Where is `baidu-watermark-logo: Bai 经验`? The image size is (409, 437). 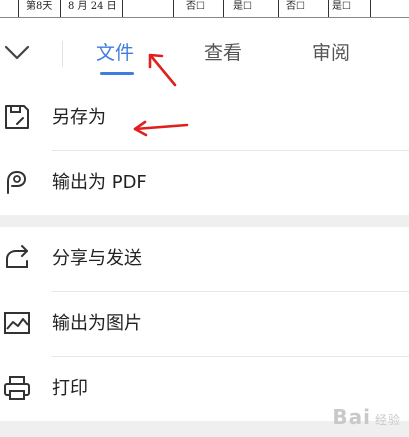 baidu-watermark-logo: Bai 经验 is located at coordinates (366, 417).